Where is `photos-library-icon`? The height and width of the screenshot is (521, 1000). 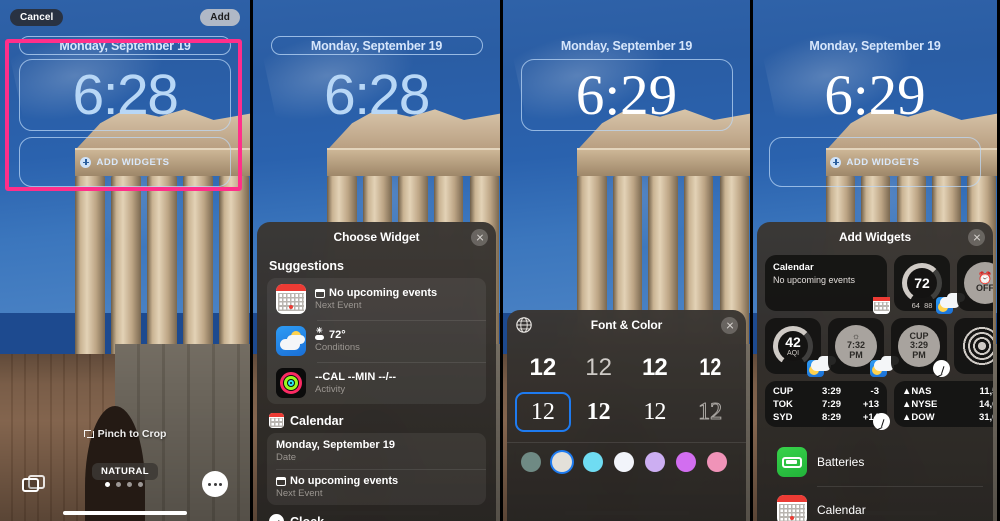
photos-library-icon is located at coordinates (34, 484).